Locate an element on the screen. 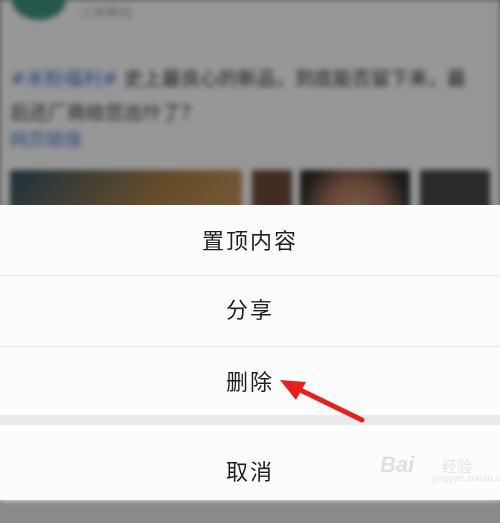 The height and width of the screenshot is (523, 500). pin-content-label: 置顶内容 is located at coordinates (249, 242).